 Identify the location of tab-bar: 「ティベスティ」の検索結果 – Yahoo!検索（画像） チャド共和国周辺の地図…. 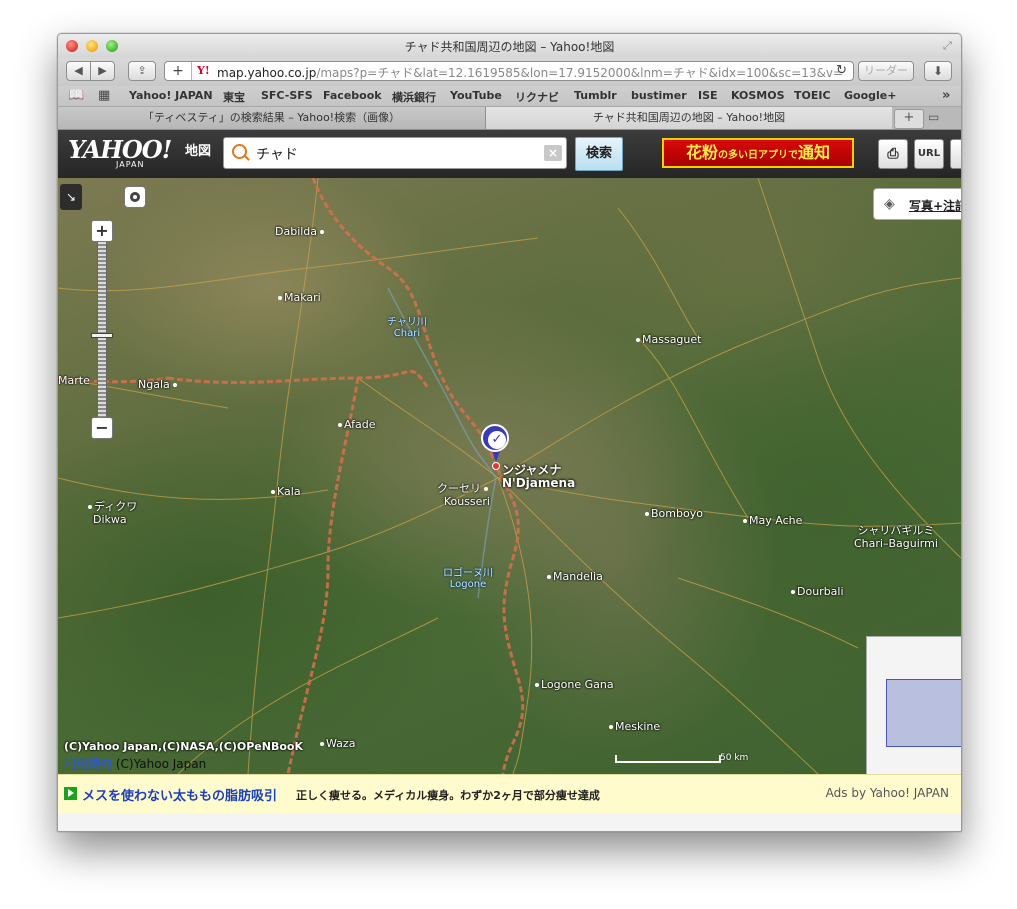
(509, 118).